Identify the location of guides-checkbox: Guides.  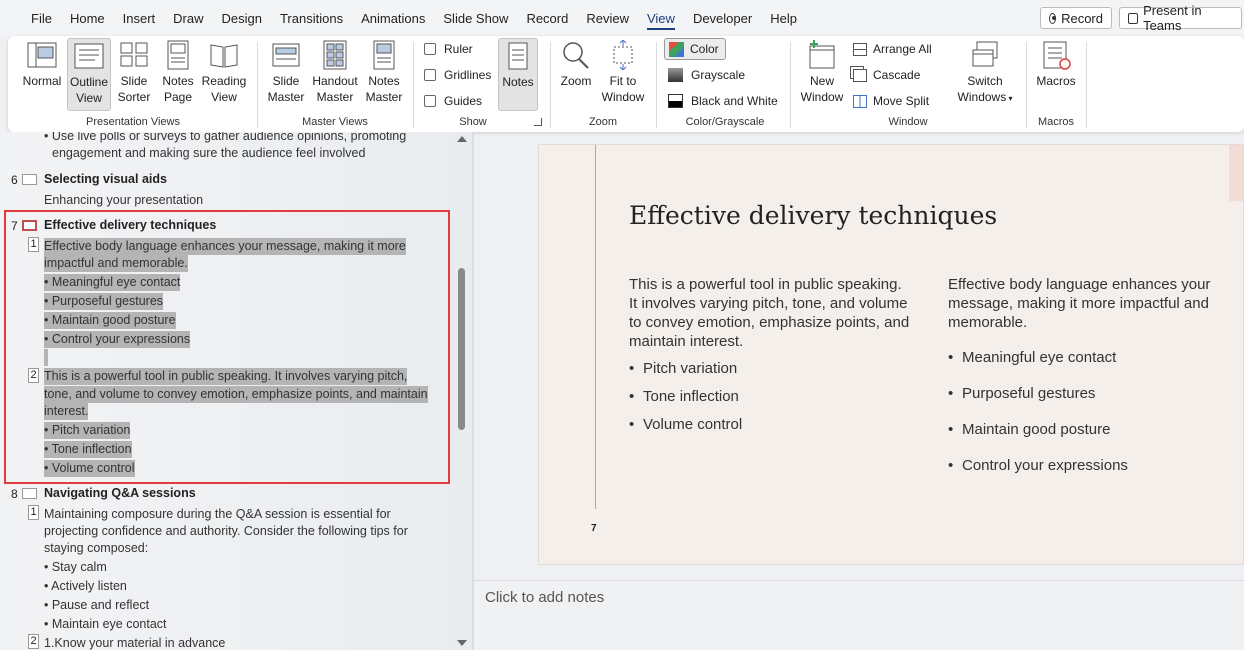
(453, 101).